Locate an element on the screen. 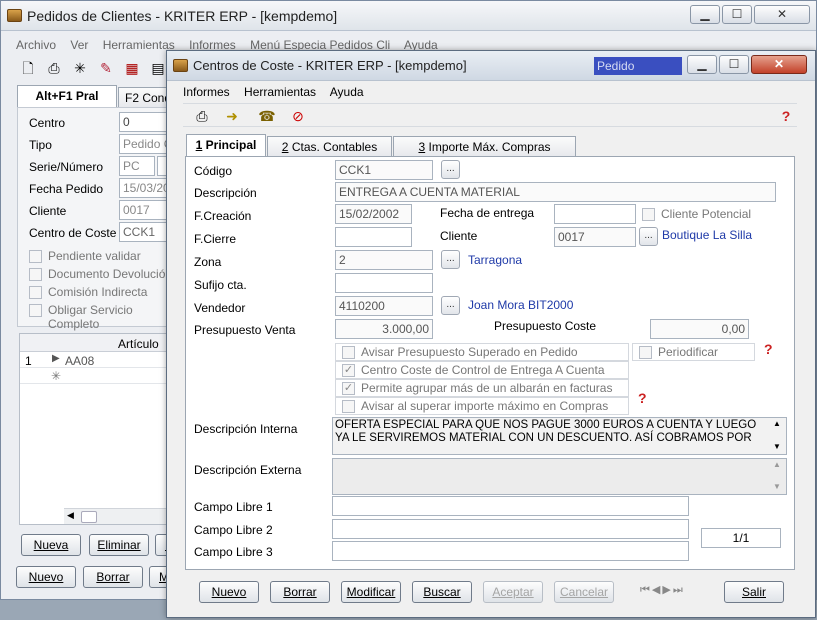 The height and width of the screenshot is (620, 817). edit-icon: ✎ is located at coordinates (106, 68).